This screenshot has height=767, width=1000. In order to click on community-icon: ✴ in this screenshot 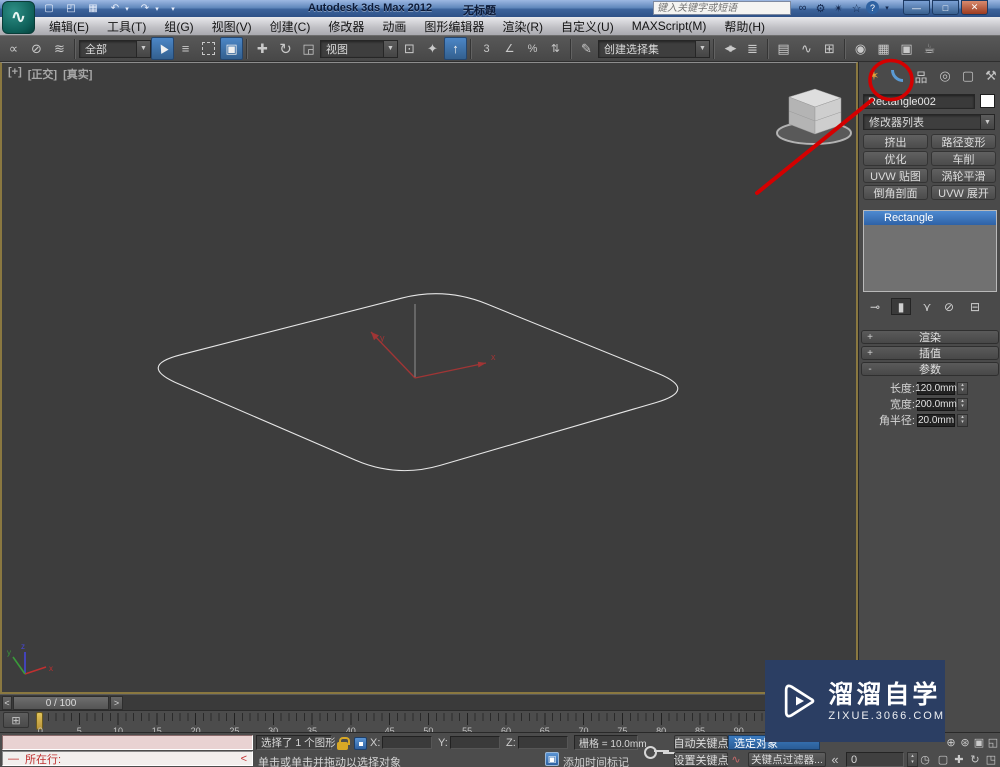, I will do `click(838, 8)`.